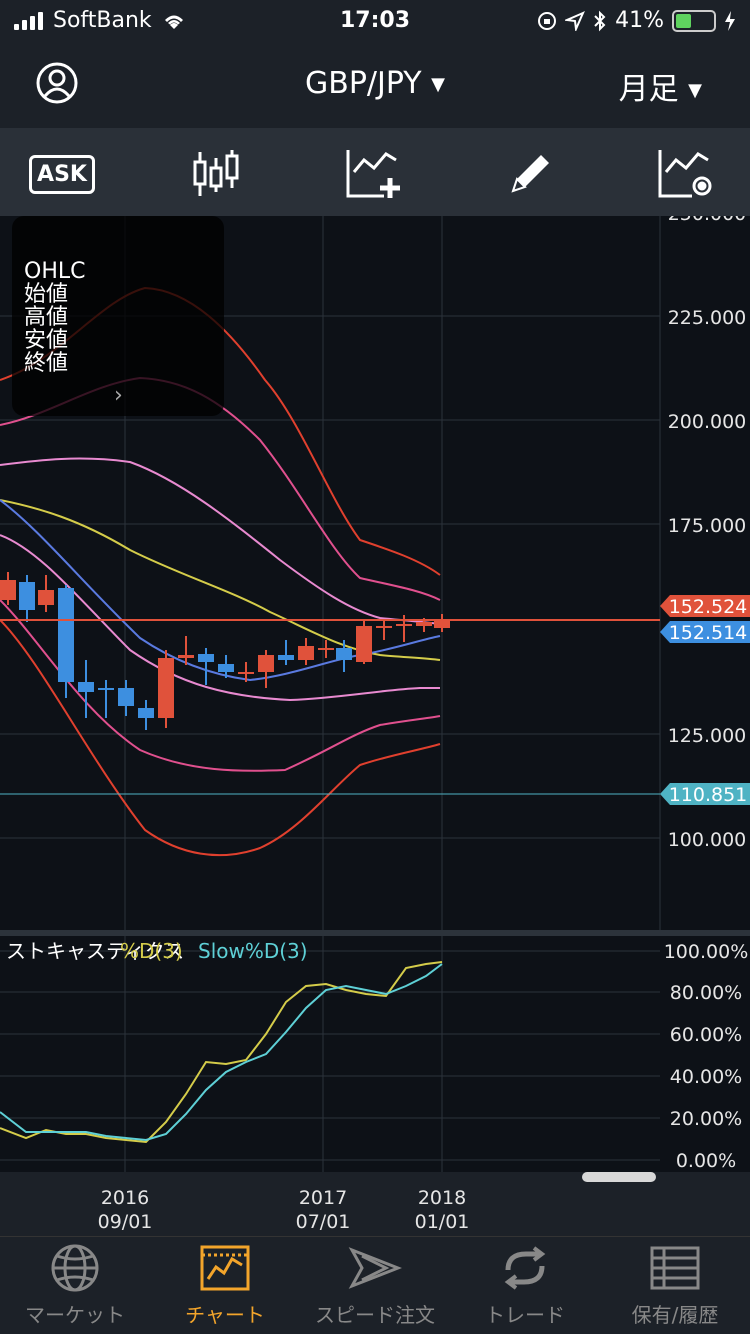 The height and width of the screenshot is (1334, 750). I want to click on tab-speed-order: スピード注文, so click(375, 1285).